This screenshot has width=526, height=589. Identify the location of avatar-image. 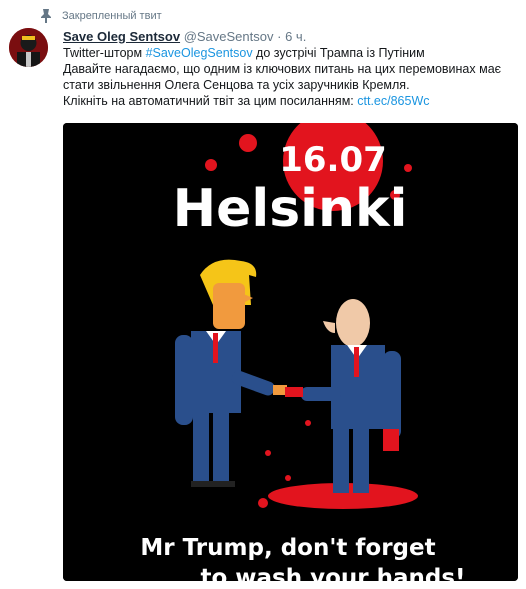
(28, 47).